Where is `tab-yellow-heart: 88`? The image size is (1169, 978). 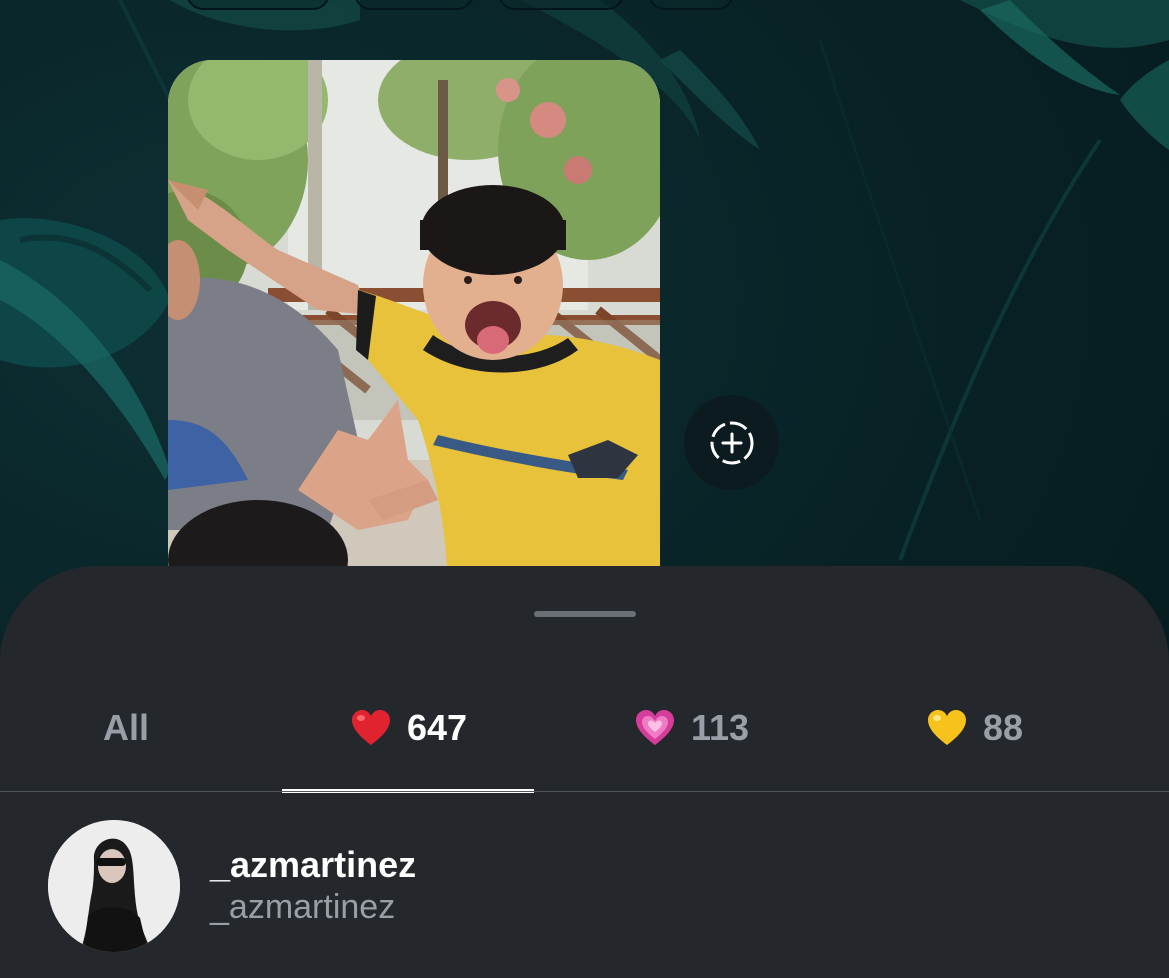 tab-yellow-heart: 88 is located at coordinates (974, 728).